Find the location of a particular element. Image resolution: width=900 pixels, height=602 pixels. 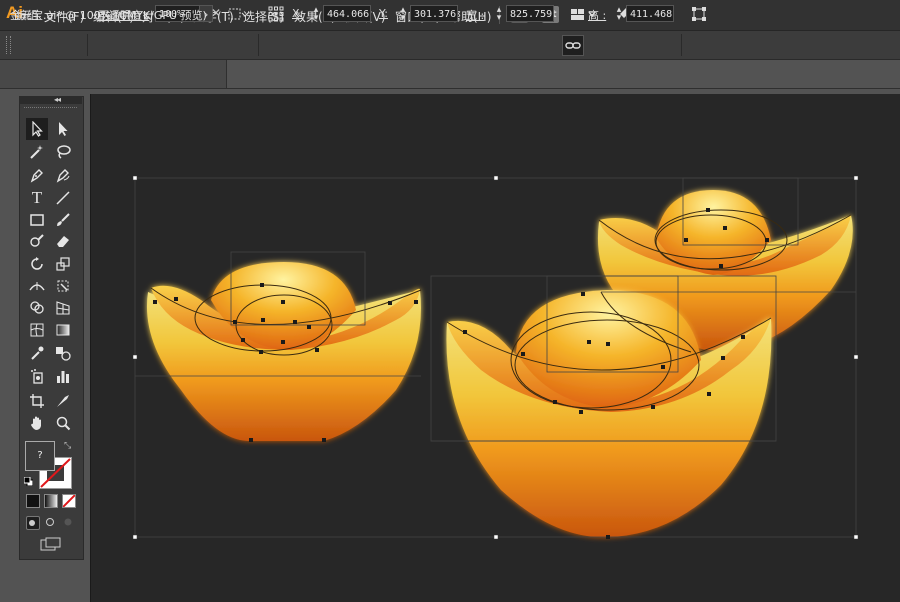

draw-normal-icon is located at coordinates (33, 523).